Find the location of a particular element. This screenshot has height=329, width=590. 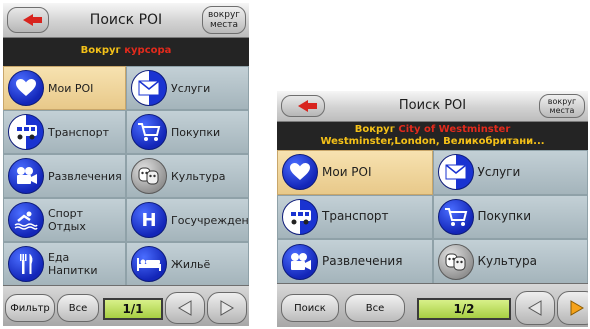

page-indicator-text: 1/2 is located at coordinates (464, 309).